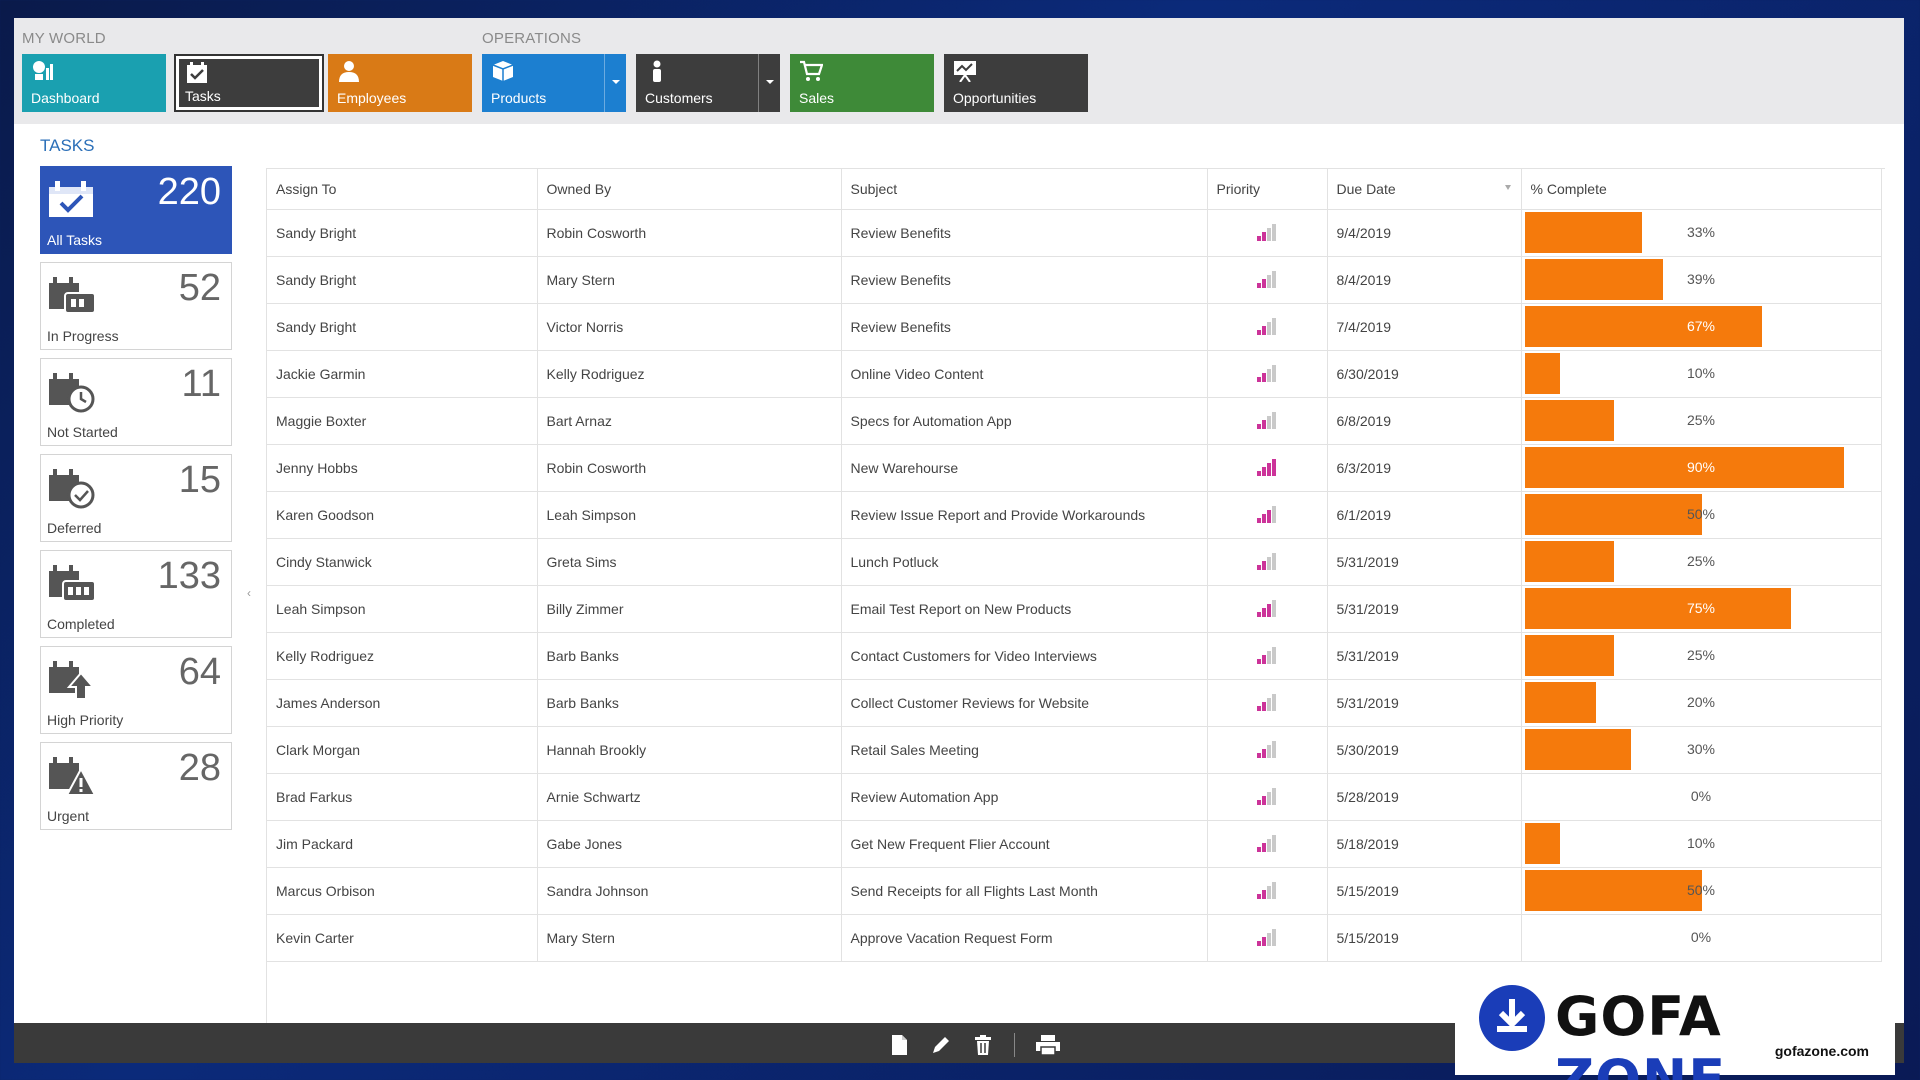 This screenshot has height=1080, width=1920. Describe the element at coordinates (1048, 1045) in the screenshot. I see `print-icon` at that location.